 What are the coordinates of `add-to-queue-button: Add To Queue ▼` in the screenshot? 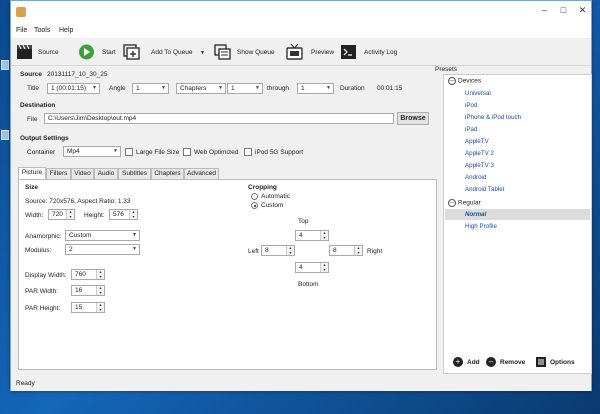 It's located at (165, 52).